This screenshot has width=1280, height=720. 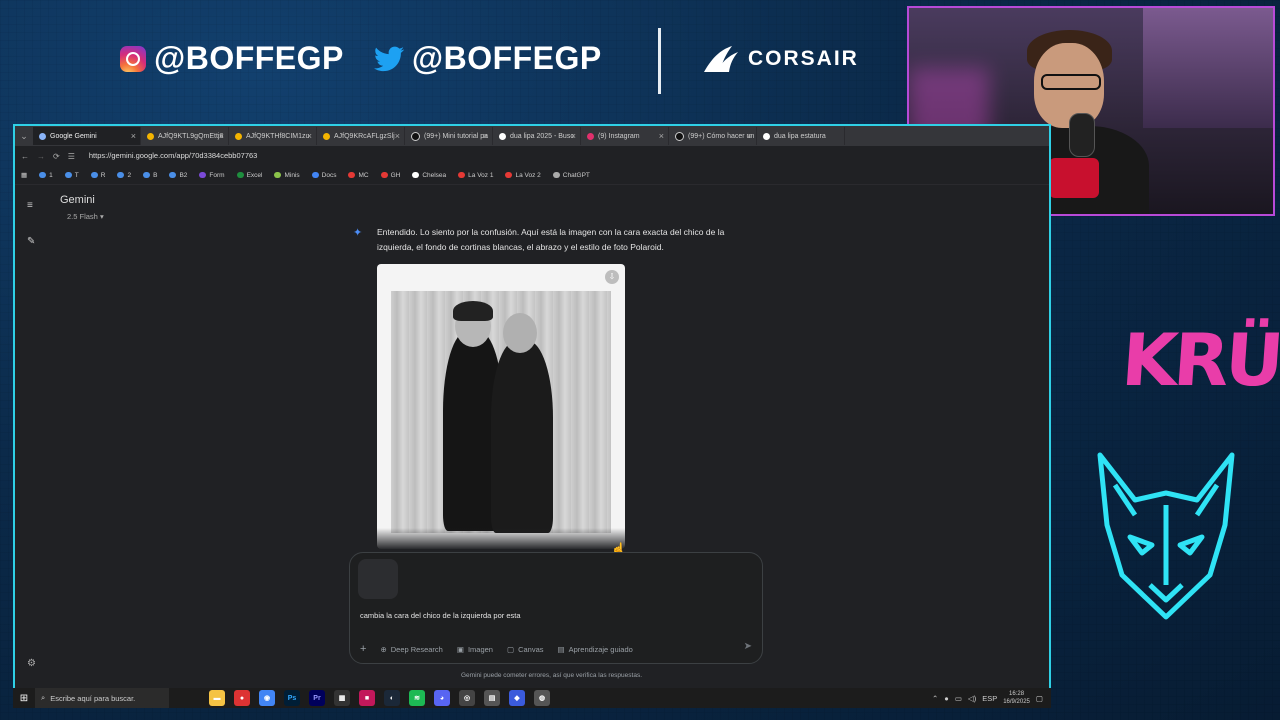 I want to click on apps-icon: ▦, so click(x=24, y=175).